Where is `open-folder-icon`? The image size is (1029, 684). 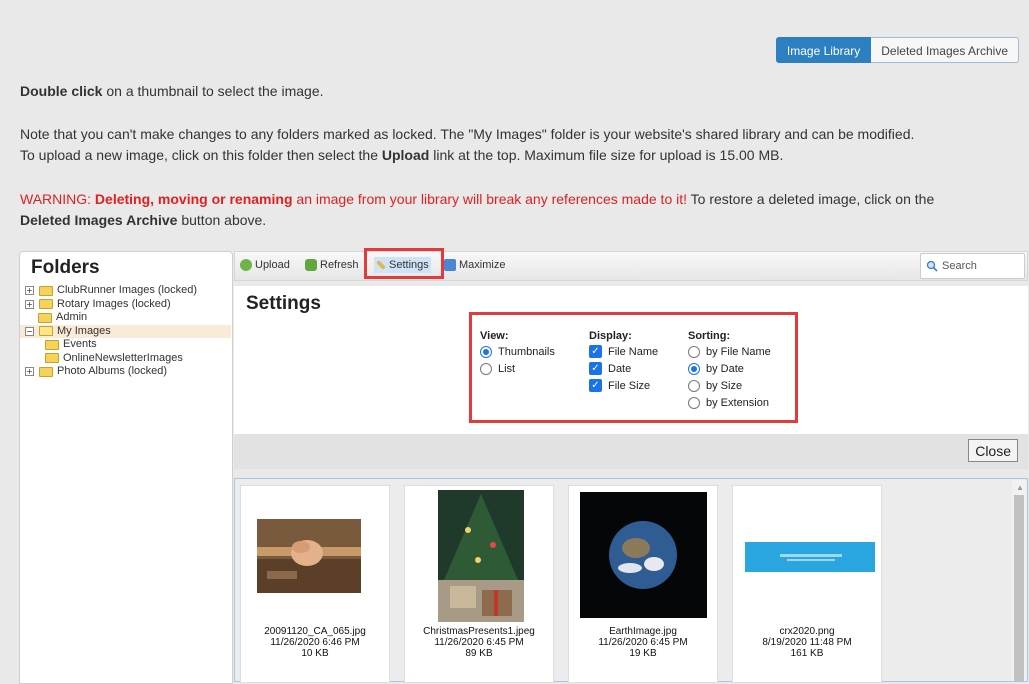
open-folder-icon is located at coordinates (46, 331).